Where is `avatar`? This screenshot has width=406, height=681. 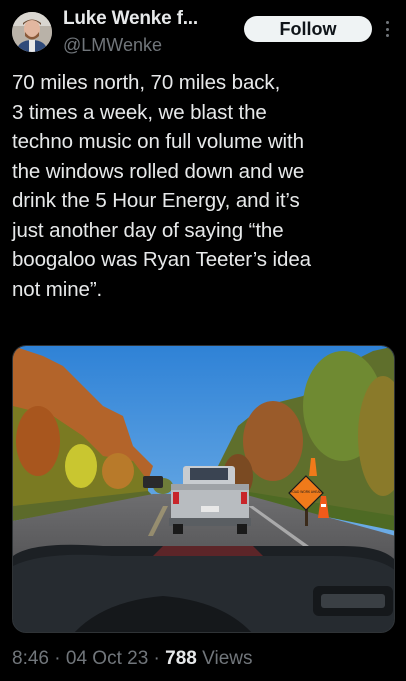 avatar is located at coordinates (32, 32).